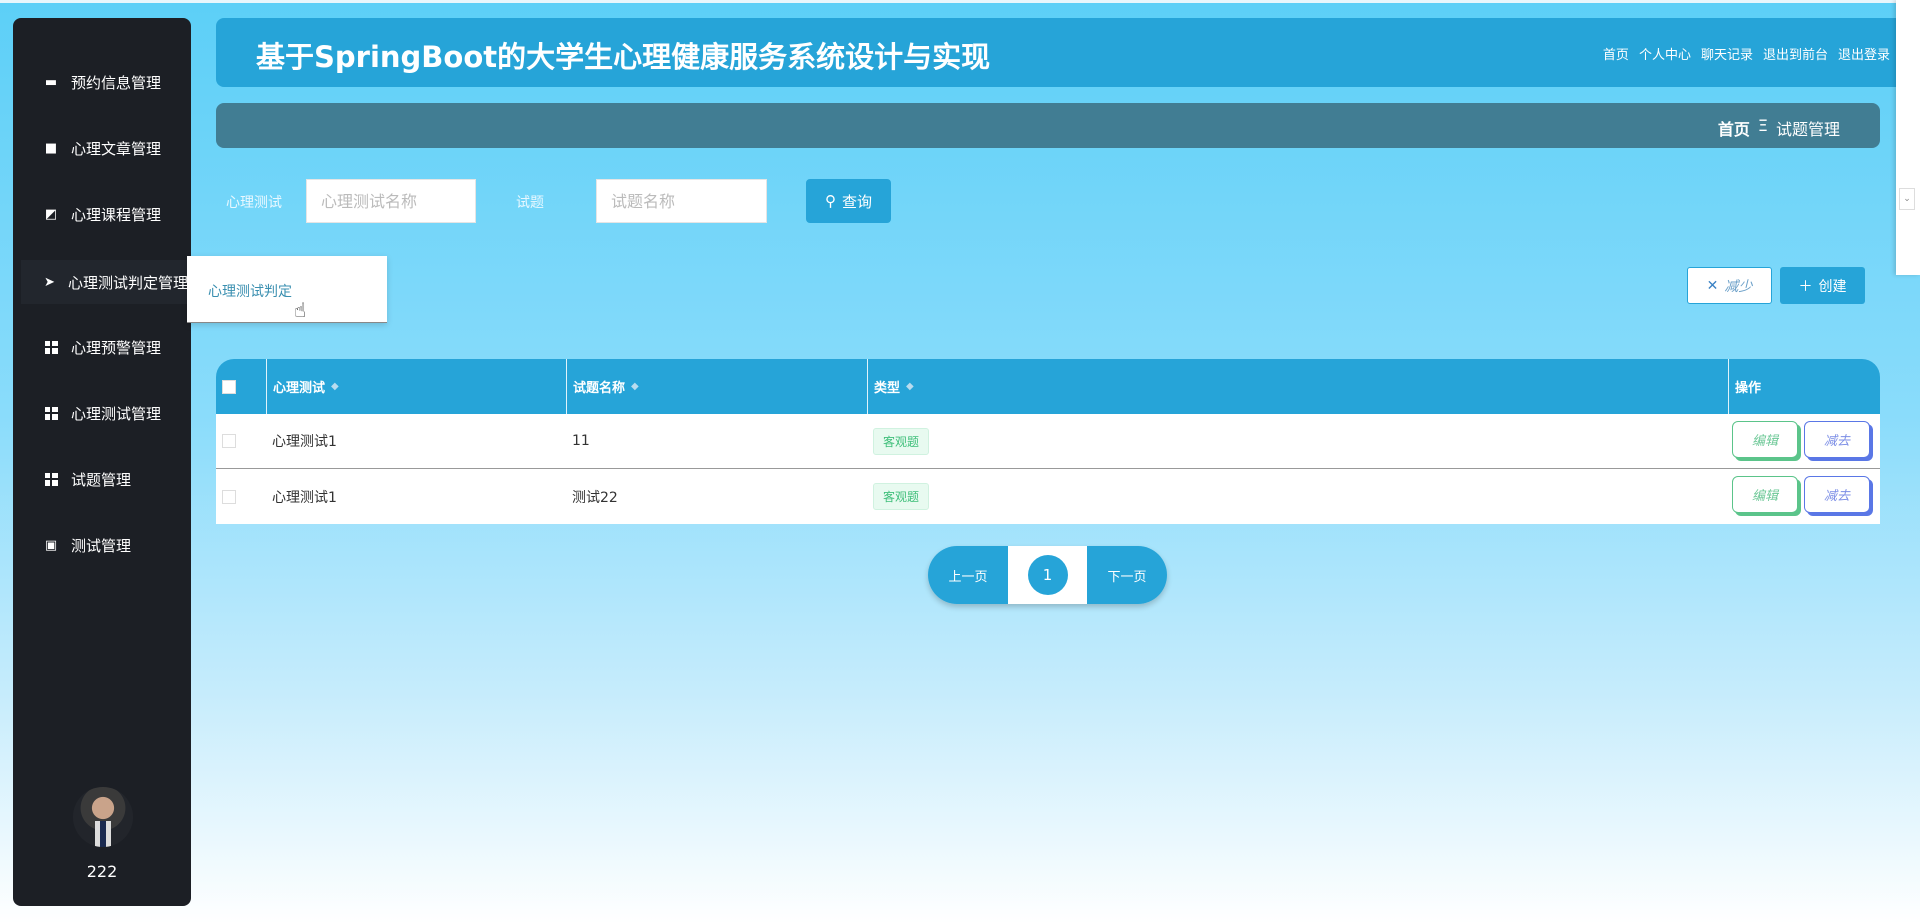 The width and height of the screenshot is (1920, 924). What do you see at coordinates (960, 1) in the screenshot?
I see `top-line` at bounding box center [960, 1].